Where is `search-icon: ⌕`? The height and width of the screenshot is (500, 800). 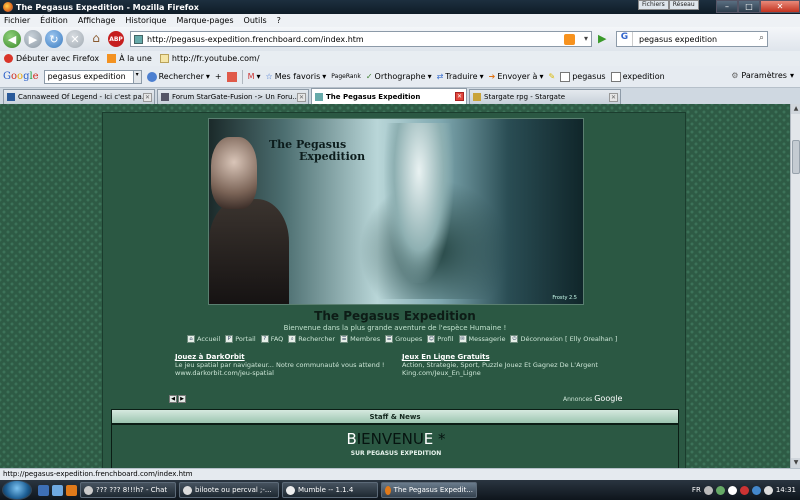
search-icon: ⌕ is located at coordinates (761, 38).